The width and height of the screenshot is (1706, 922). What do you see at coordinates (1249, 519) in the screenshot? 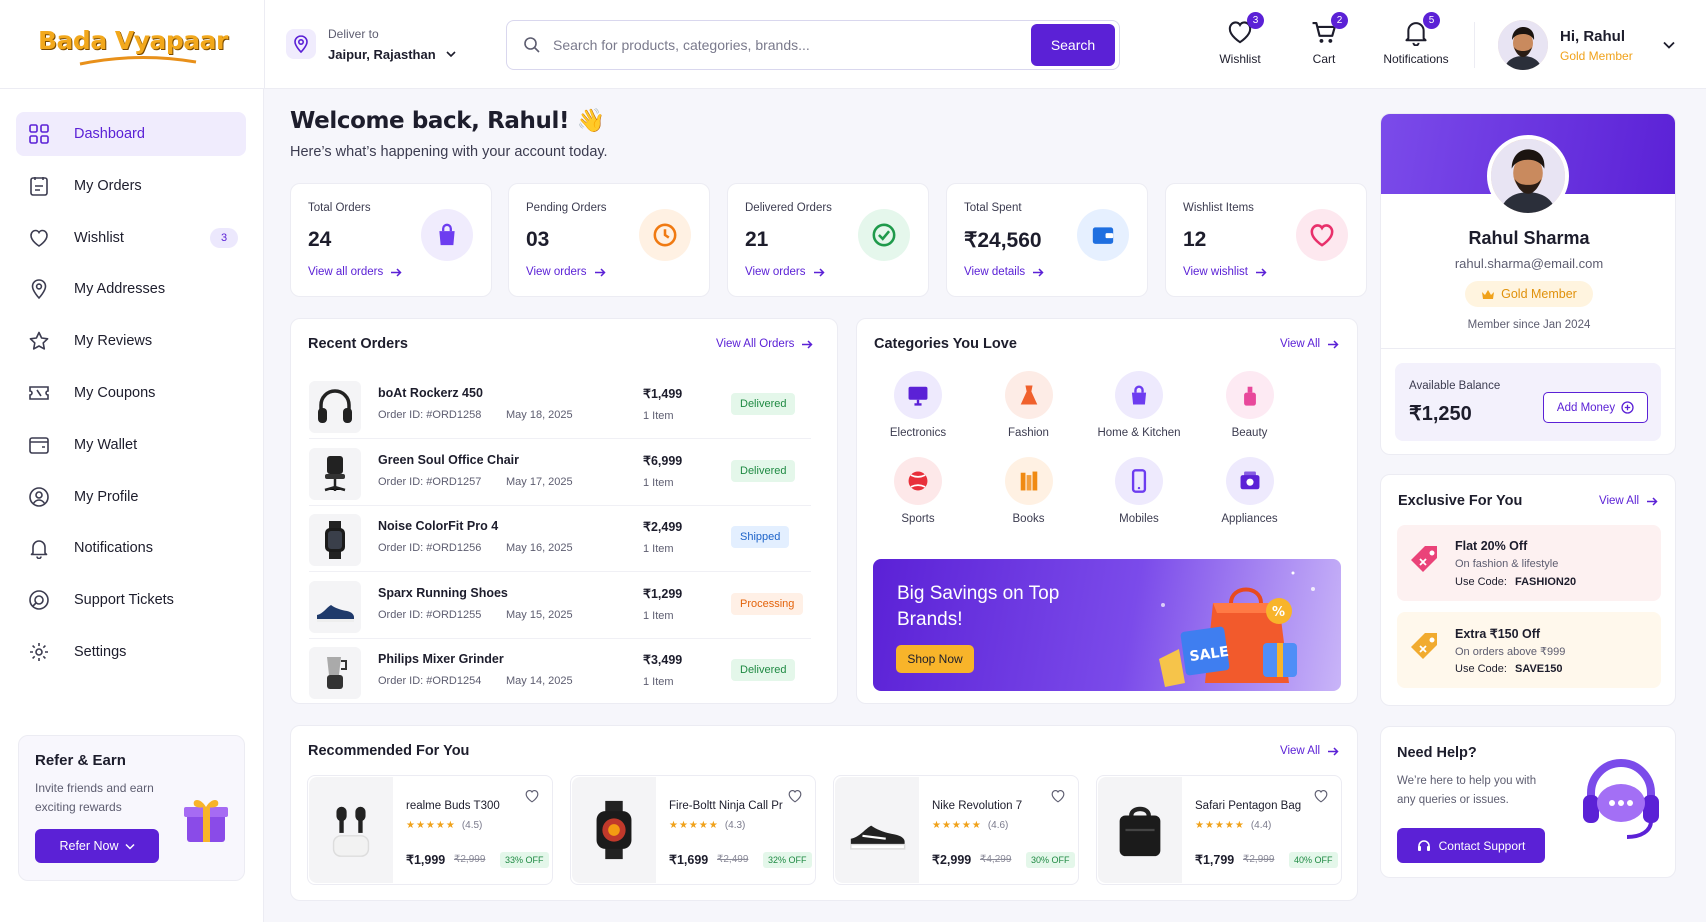
I see `category-label: Appliances` at bounding box center [1249, 519].